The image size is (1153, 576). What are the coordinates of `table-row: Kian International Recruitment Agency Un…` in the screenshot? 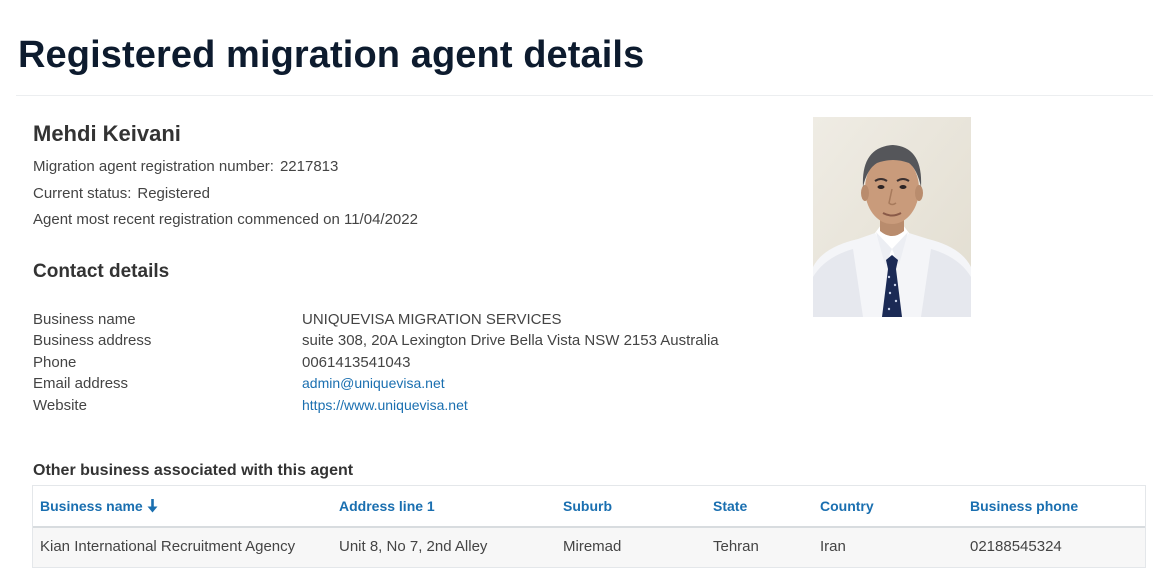 It's located at (589, 547).